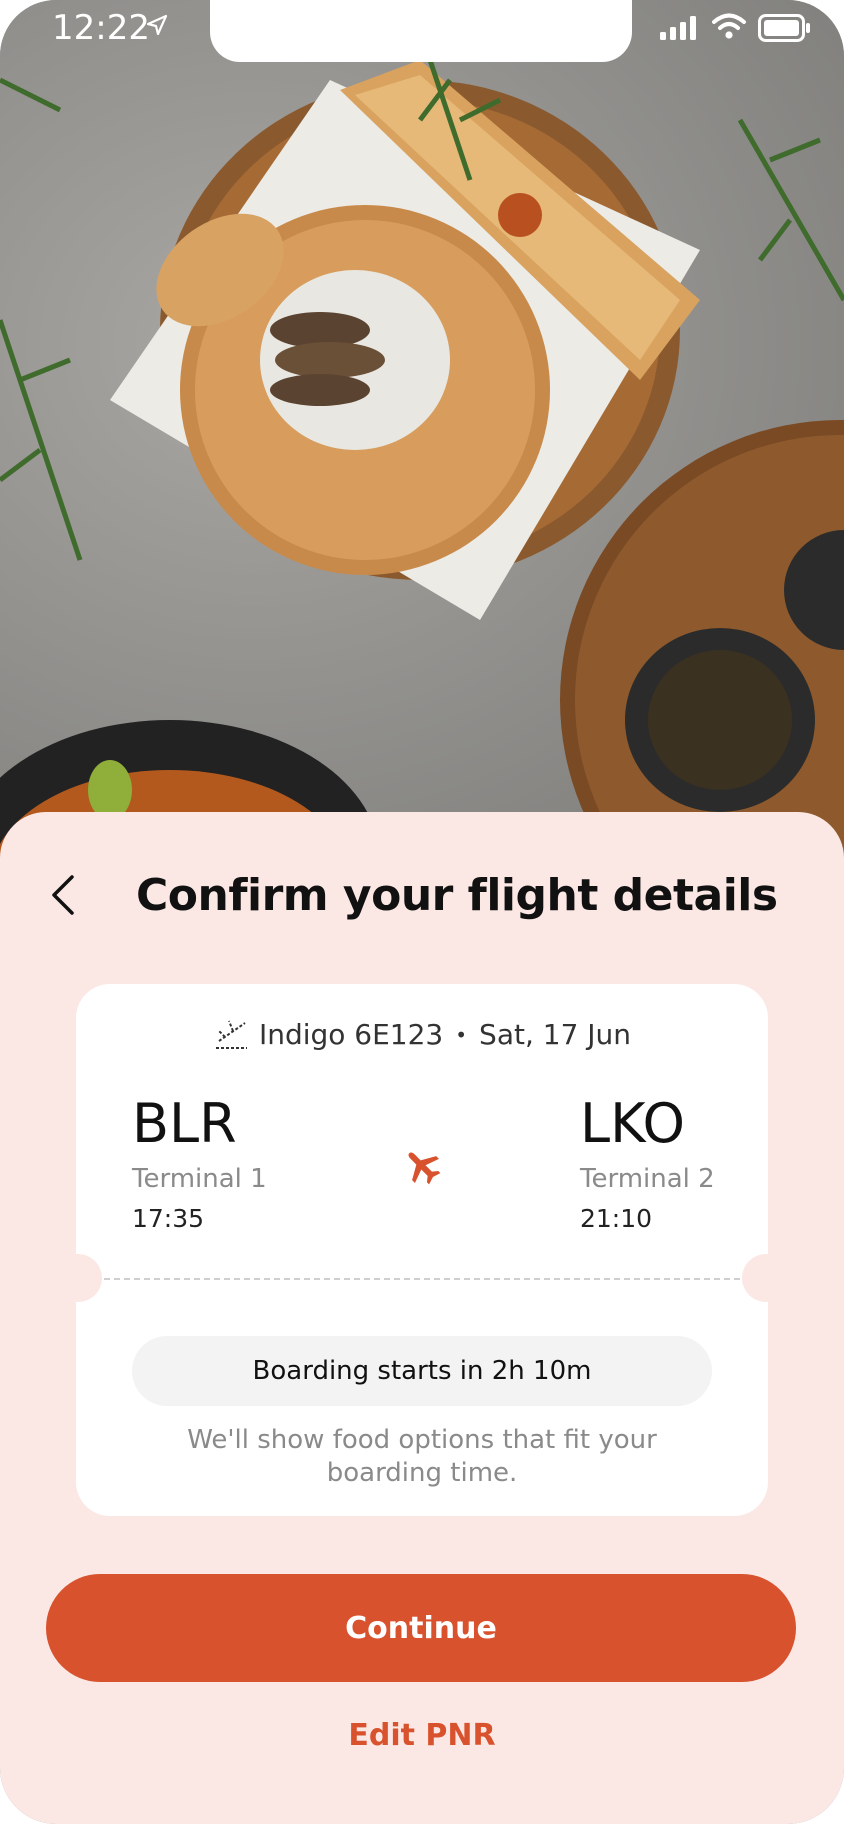 This screenshot has width=844, height=1824. Describe the element at coordinates (785, 30) in the screenshot. I see `battery-icon` at that location.